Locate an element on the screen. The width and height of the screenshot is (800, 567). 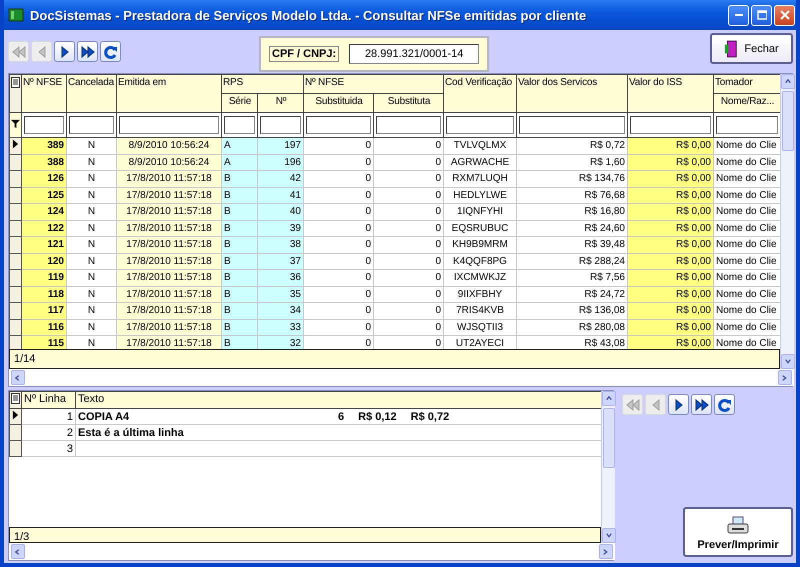
app-icon is located at coordinates (16, 15).